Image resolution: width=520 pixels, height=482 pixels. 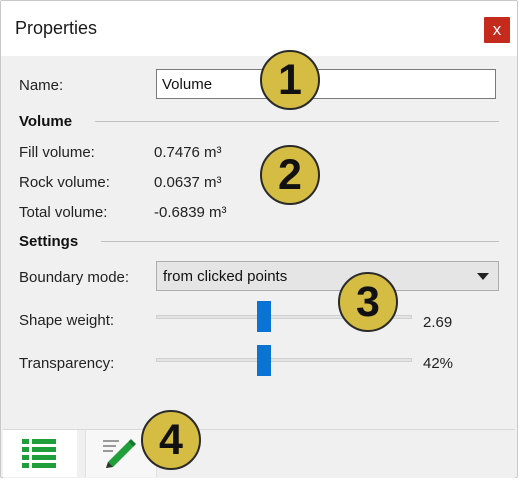 What do you see at coordinates (284, 360) in the screenshot?
I see `transparency-slider-track` at bounding box center [284, 360].